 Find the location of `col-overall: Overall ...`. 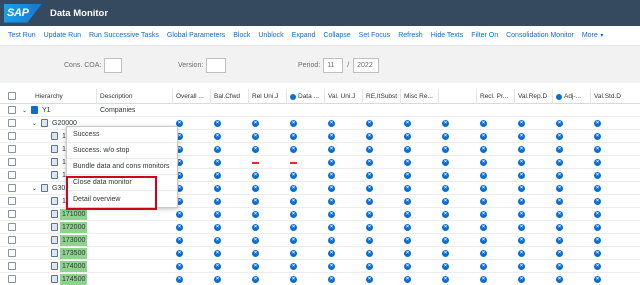

col-overall: Overall ... is located at coordinates (191, 96).